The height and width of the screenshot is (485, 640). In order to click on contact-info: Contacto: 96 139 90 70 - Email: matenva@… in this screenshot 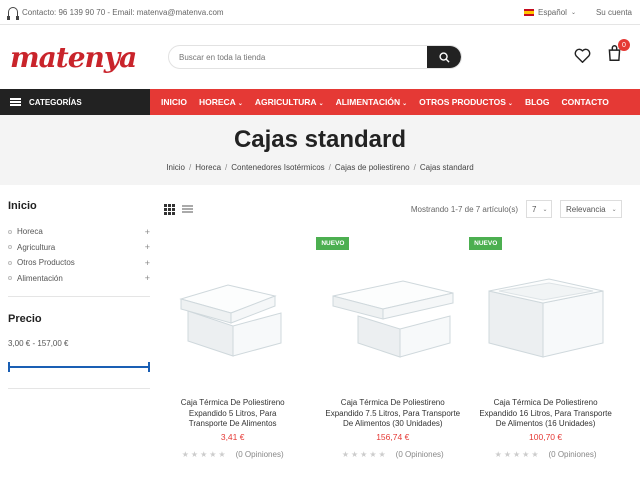, I will do `click(265, 13)`.